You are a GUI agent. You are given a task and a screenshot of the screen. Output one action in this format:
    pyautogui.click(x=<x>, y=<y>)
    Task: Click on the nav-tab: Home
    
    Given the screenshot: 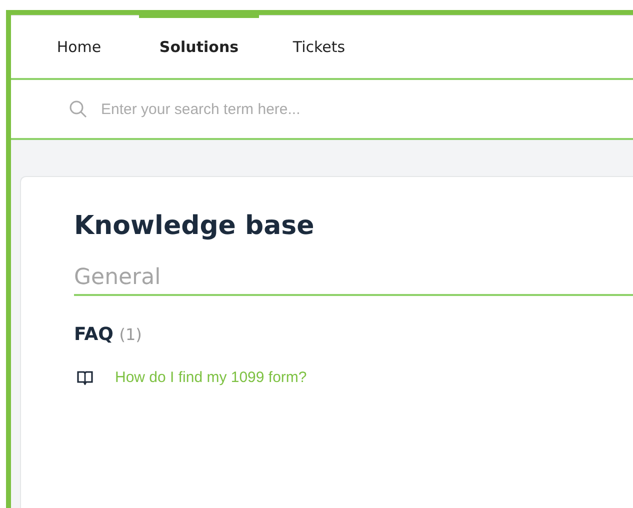 What is the action you would take?
    pyautogui.click(x=79, y=46)
    